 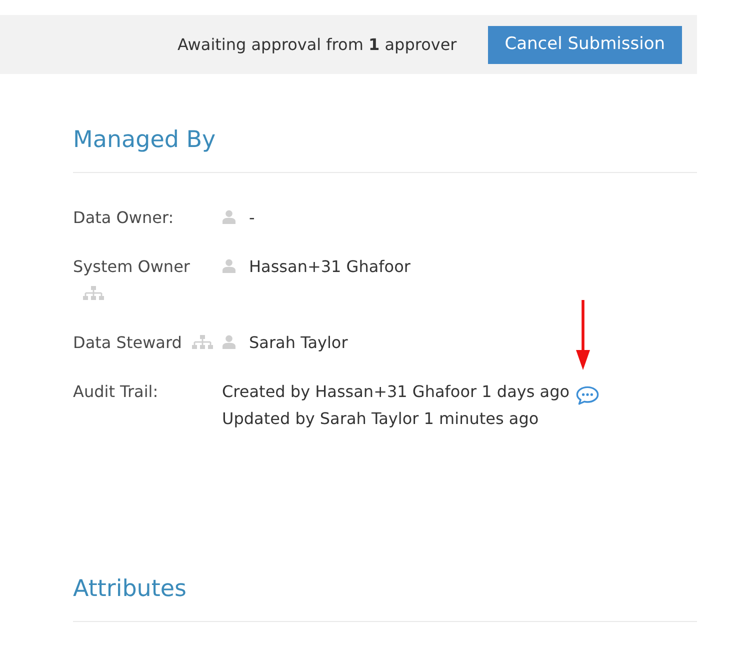 What do you see at coordinates (583, 335) in the screenshot?
I see `annotation-arrow` at bounding box center [583, 335].